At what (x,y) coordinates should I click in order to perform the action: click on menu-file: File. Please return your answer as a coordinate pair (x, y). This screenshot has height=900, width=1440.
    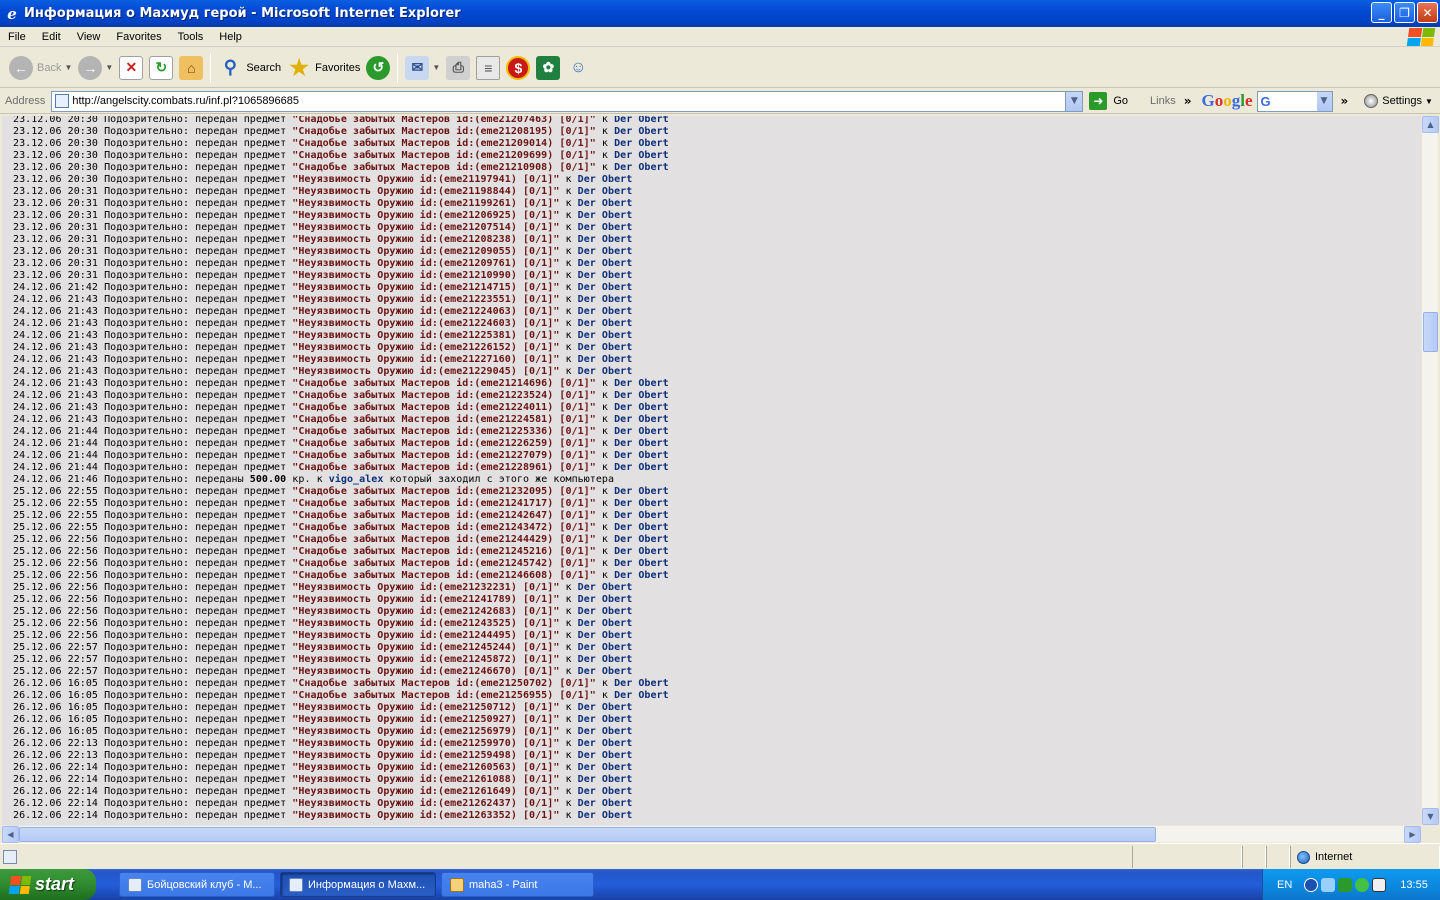
    Looking at the image, I should click on (17, 37).